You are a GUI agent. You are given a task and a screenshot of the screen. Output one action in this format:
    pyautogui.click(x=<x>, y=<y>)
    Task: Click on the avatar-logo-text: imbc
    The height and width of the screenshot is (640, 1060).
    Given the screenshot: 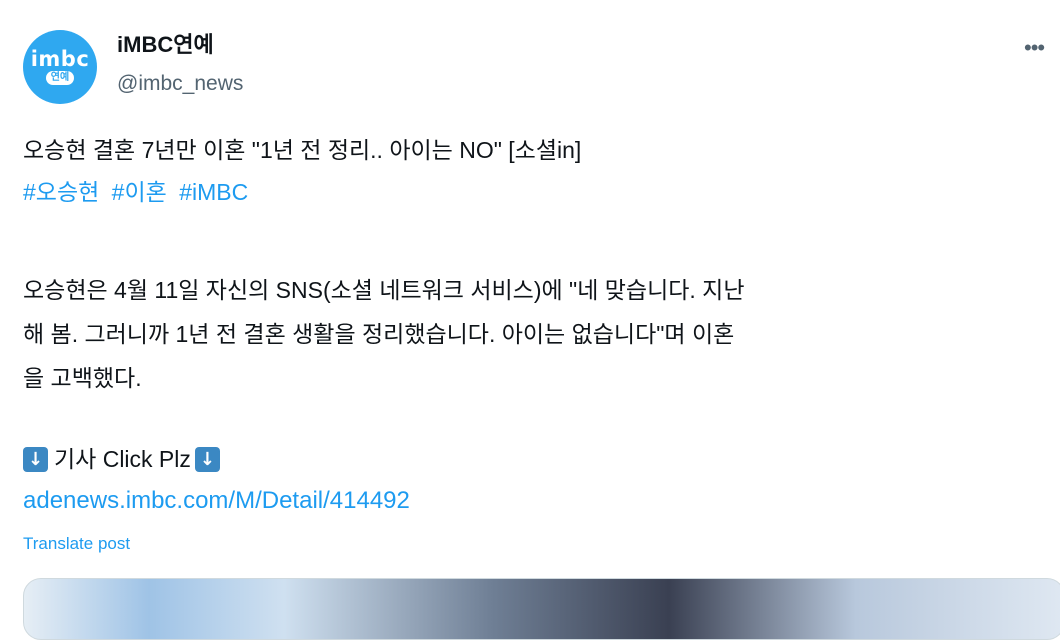 What is the action you would take?
    pyautogui.click(x=60, y=59)
    